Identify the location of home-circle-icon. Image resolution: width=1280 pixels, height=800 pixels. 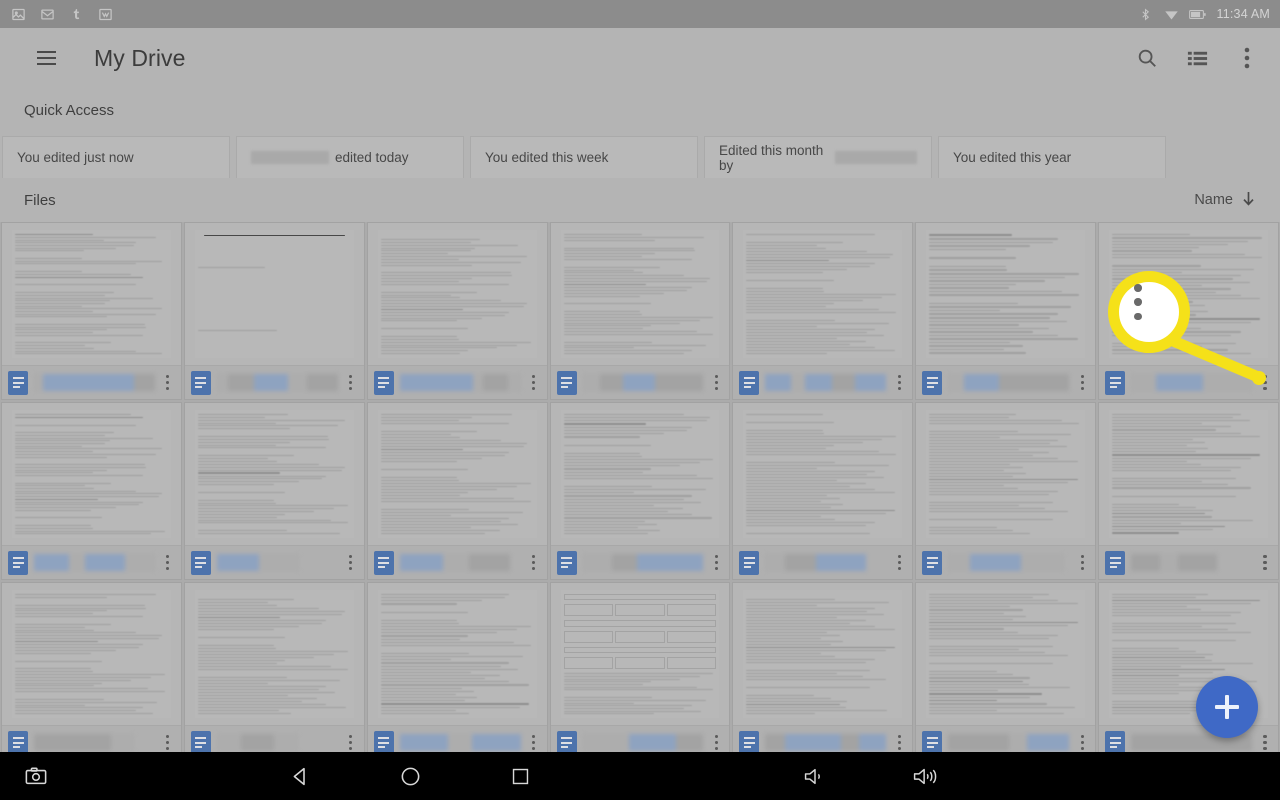
(410, 776).